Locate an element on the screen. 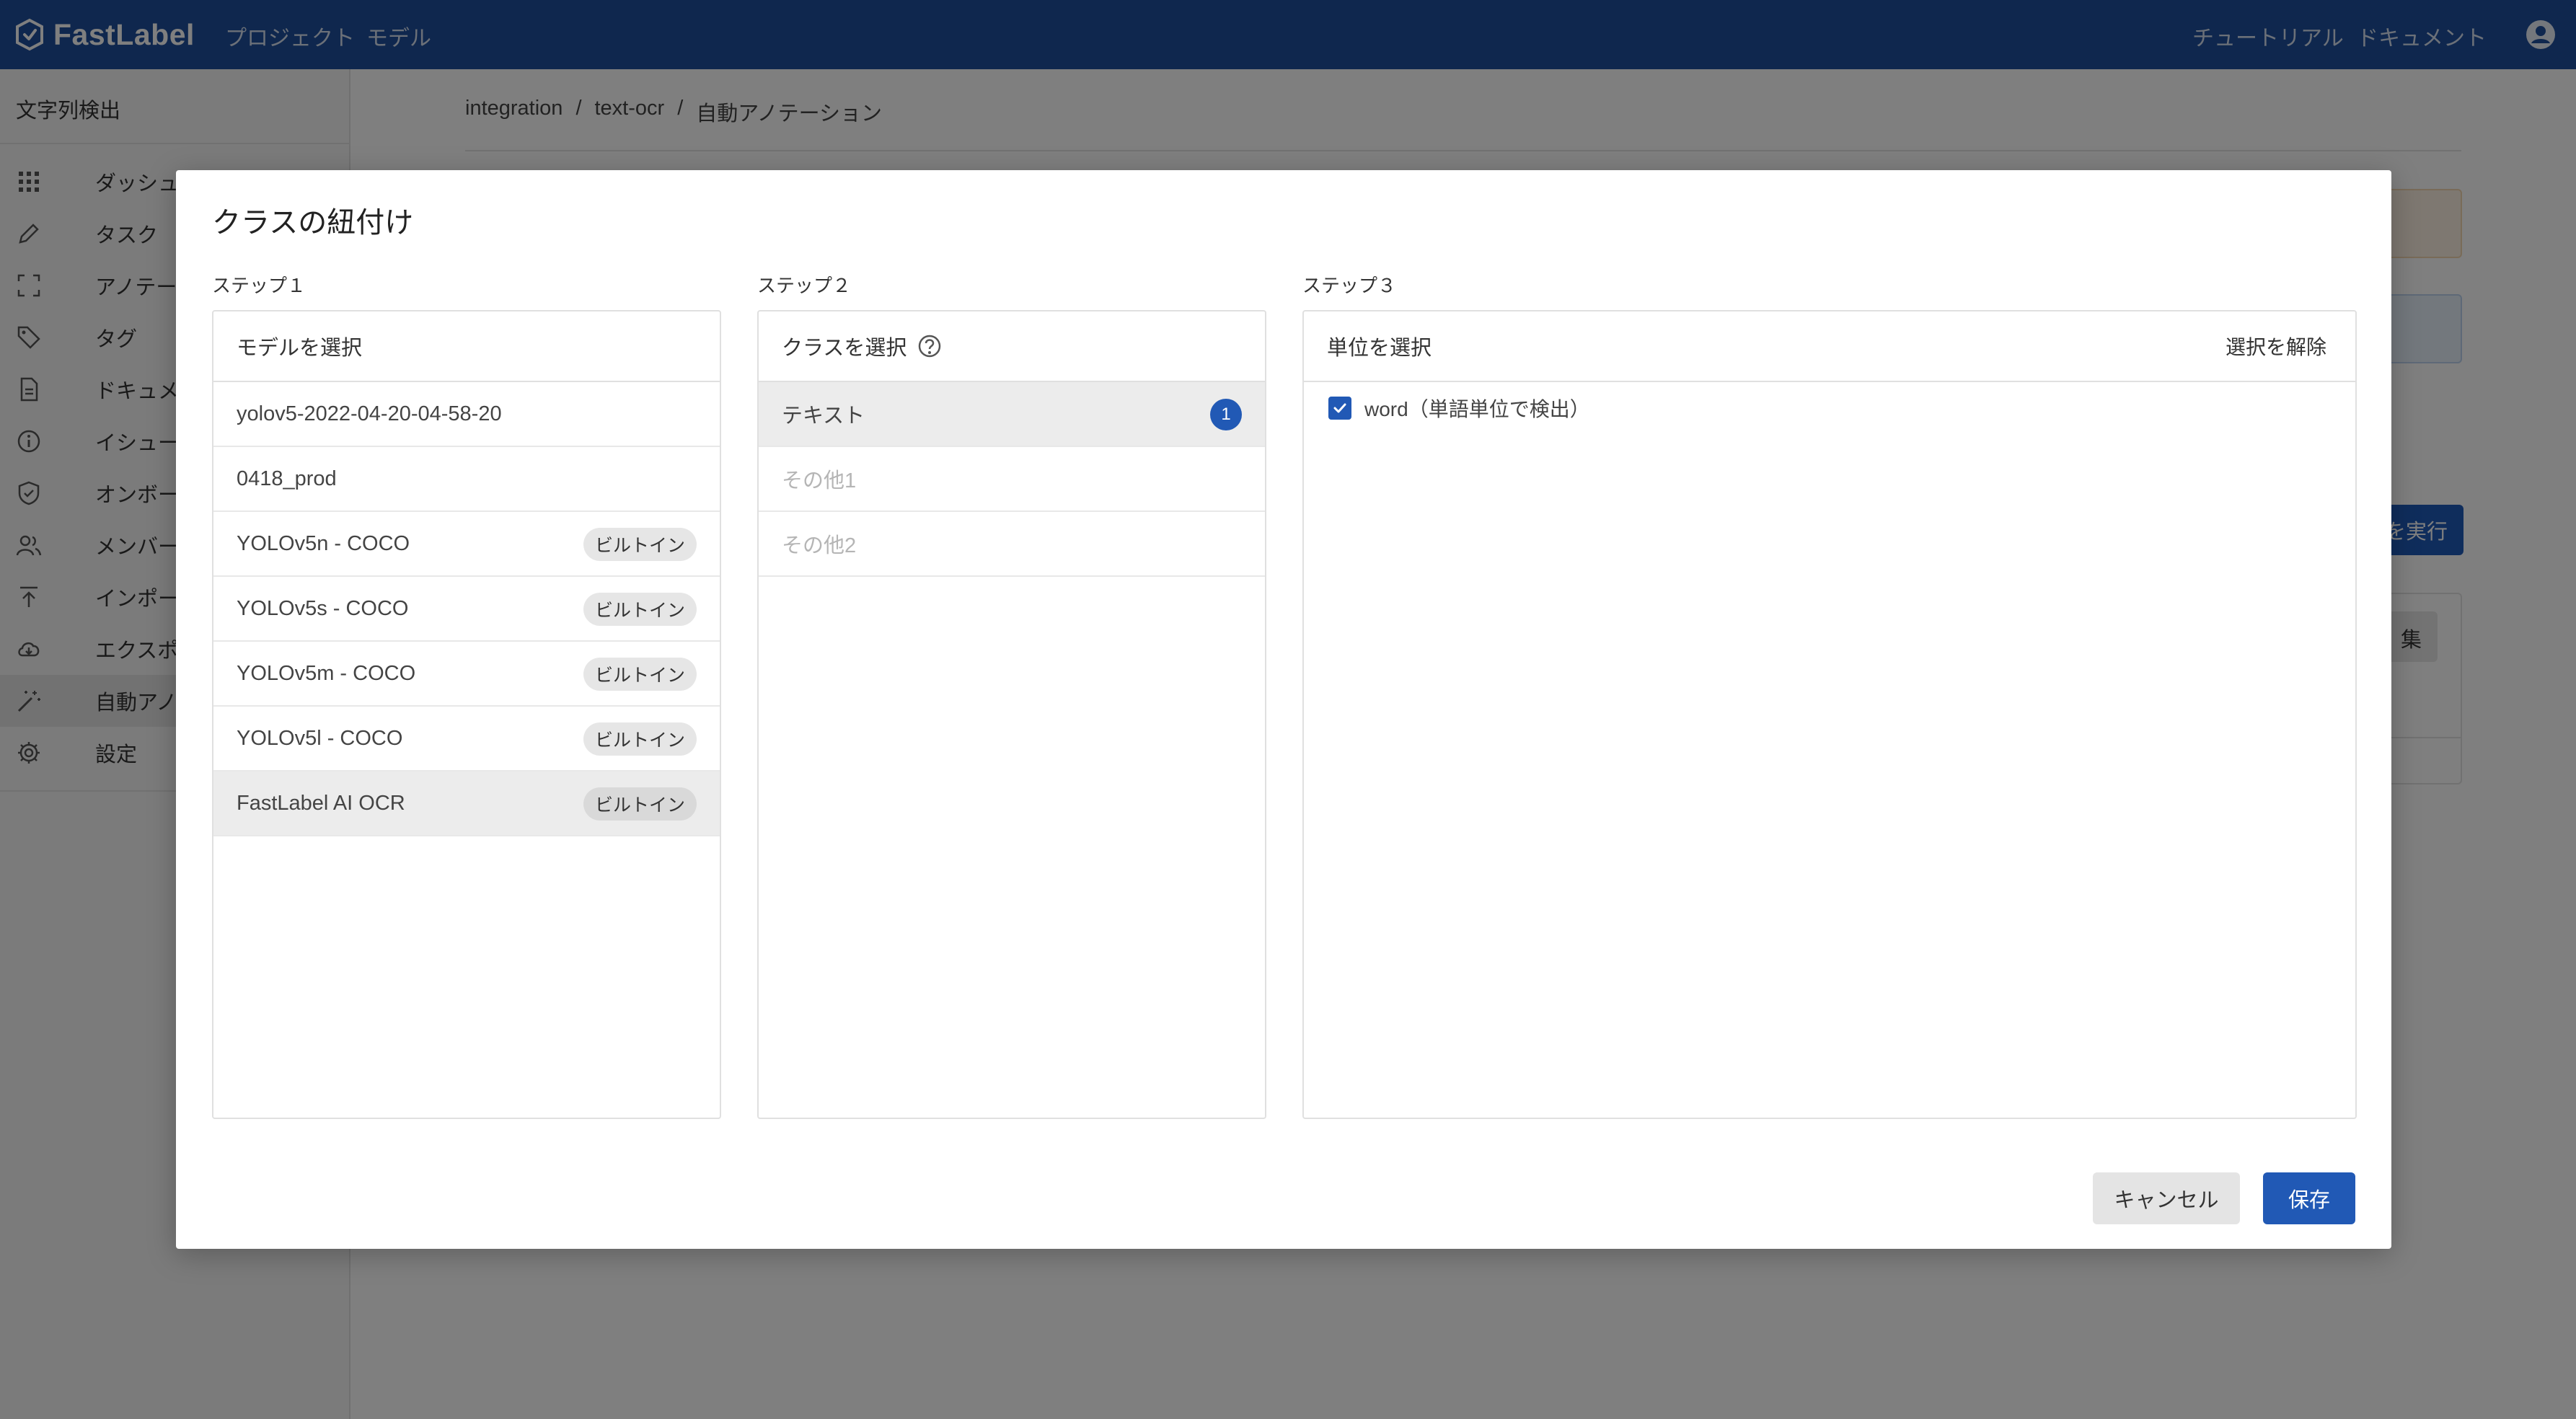  model-item: YOLOv5s - COCO ビルトイン is located at coordinates (466, 609).